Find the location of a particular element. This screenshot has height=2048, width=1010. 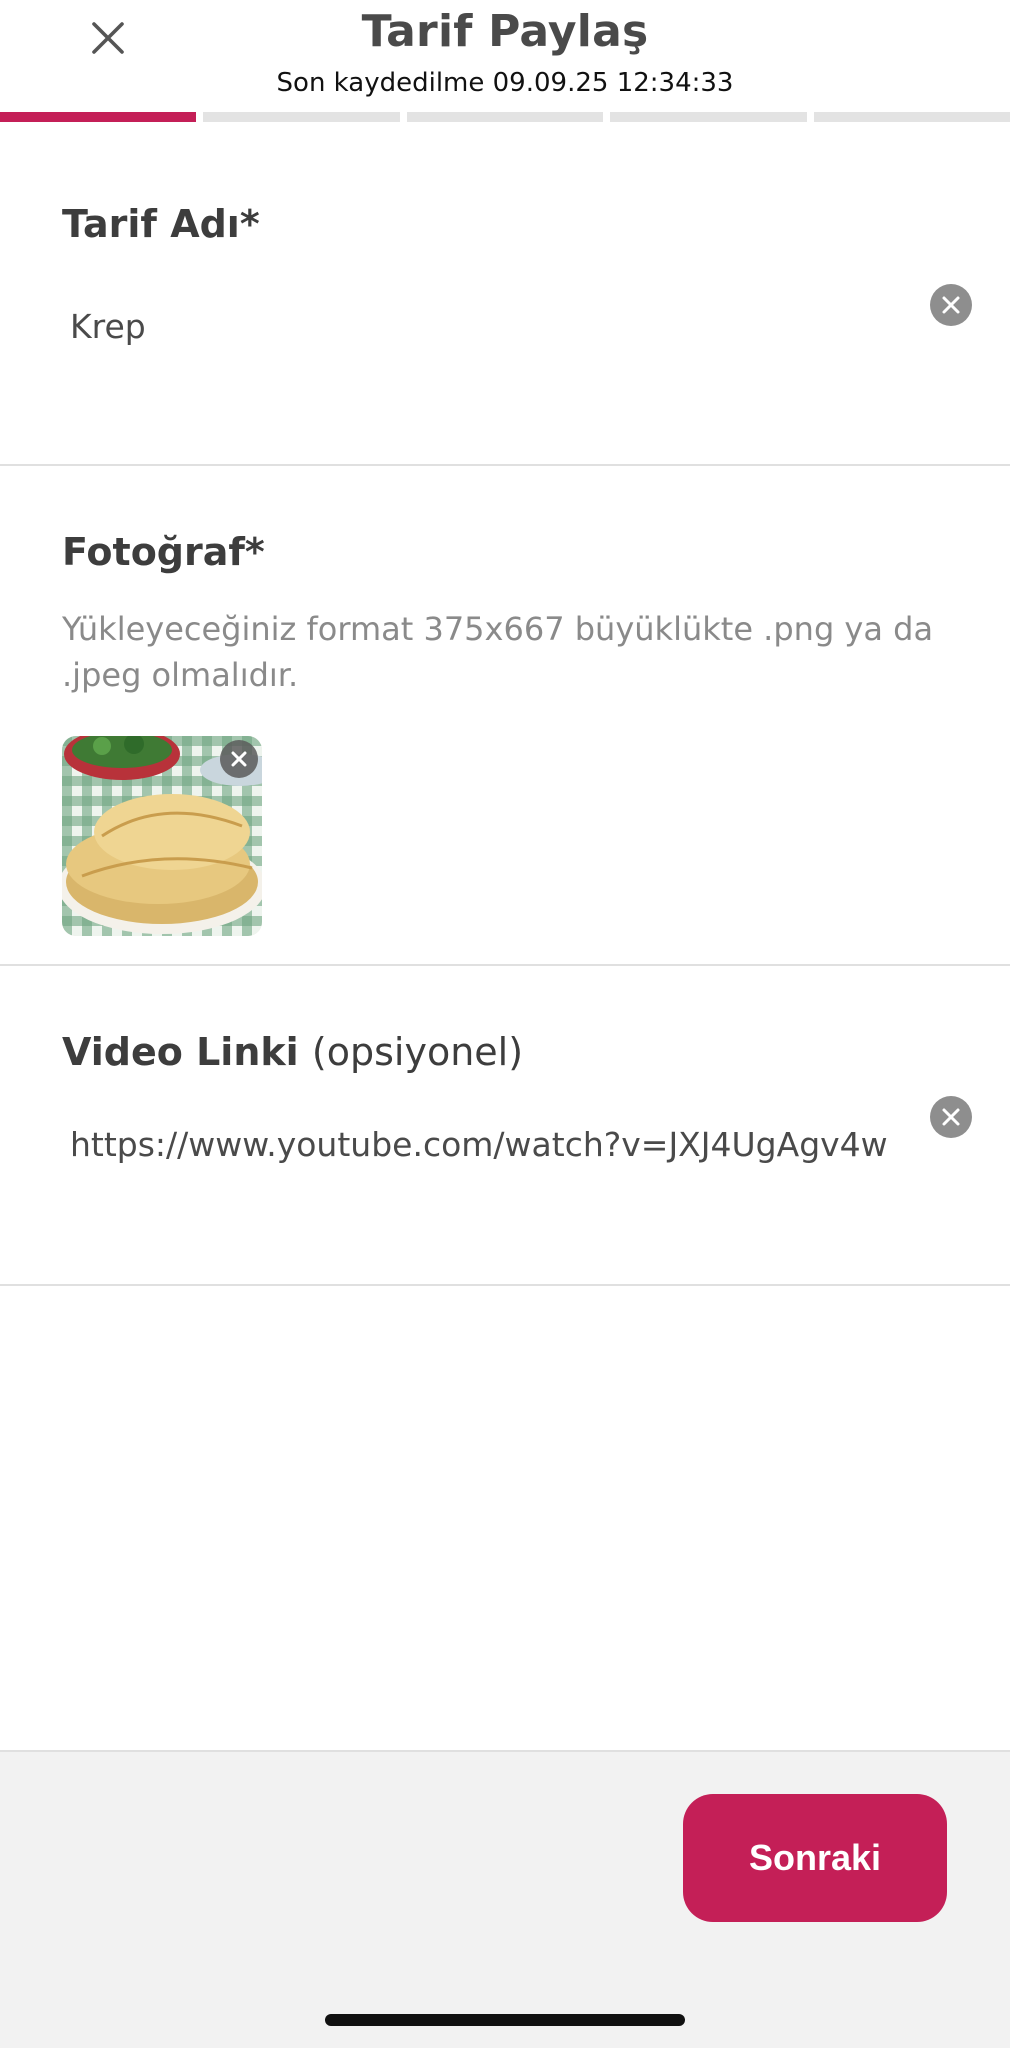

recipe-name-clear-button is located at coordinates (951, 305).